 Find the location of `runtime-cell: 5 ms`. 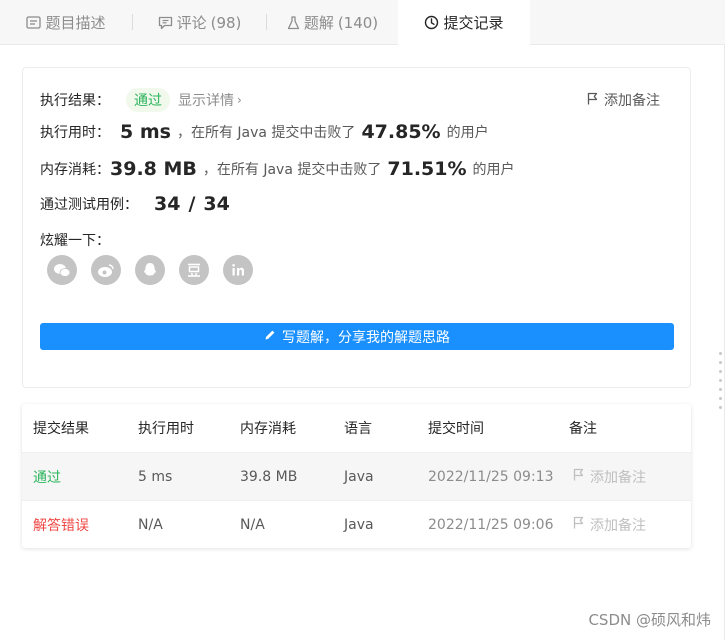

runtime-cell: 5 ms is located at coordinates (155, 476).